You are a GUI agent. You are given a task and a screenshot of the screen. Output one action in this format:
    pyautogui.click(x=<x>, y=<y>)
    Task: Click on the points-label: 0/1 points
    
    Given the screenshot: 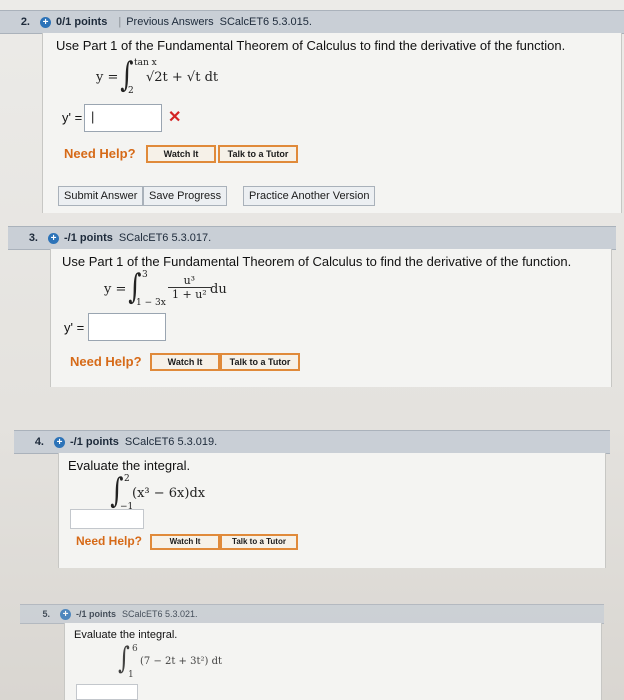 What is the action you would take?
    pyautogui.click(x=82, y=22)
    